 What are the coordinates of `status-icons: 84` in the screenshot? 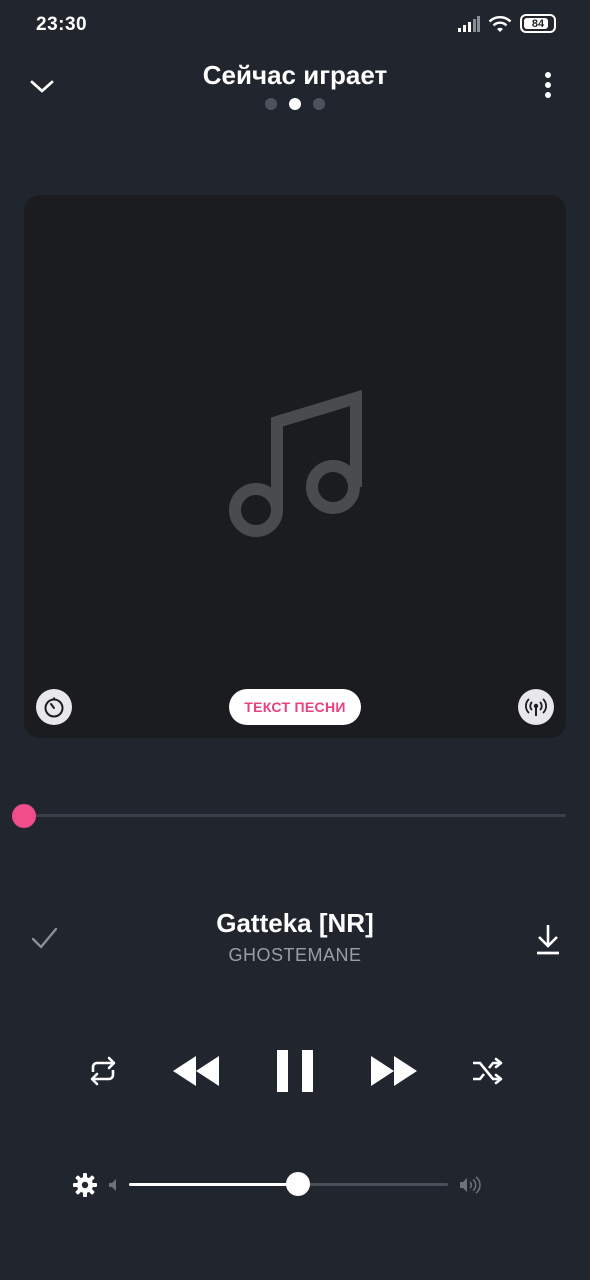 It's located at (507, 23).